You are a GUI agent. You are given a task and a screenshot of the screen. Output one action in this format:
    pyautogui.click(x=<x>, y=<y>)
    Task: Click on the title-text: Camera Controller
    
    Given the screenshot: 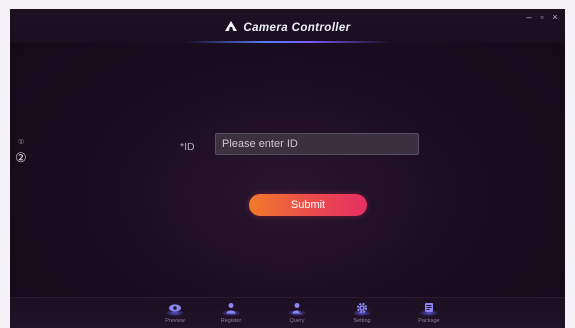 What is the action you would take?
    pyautogui.click(x=297, y=28)
    